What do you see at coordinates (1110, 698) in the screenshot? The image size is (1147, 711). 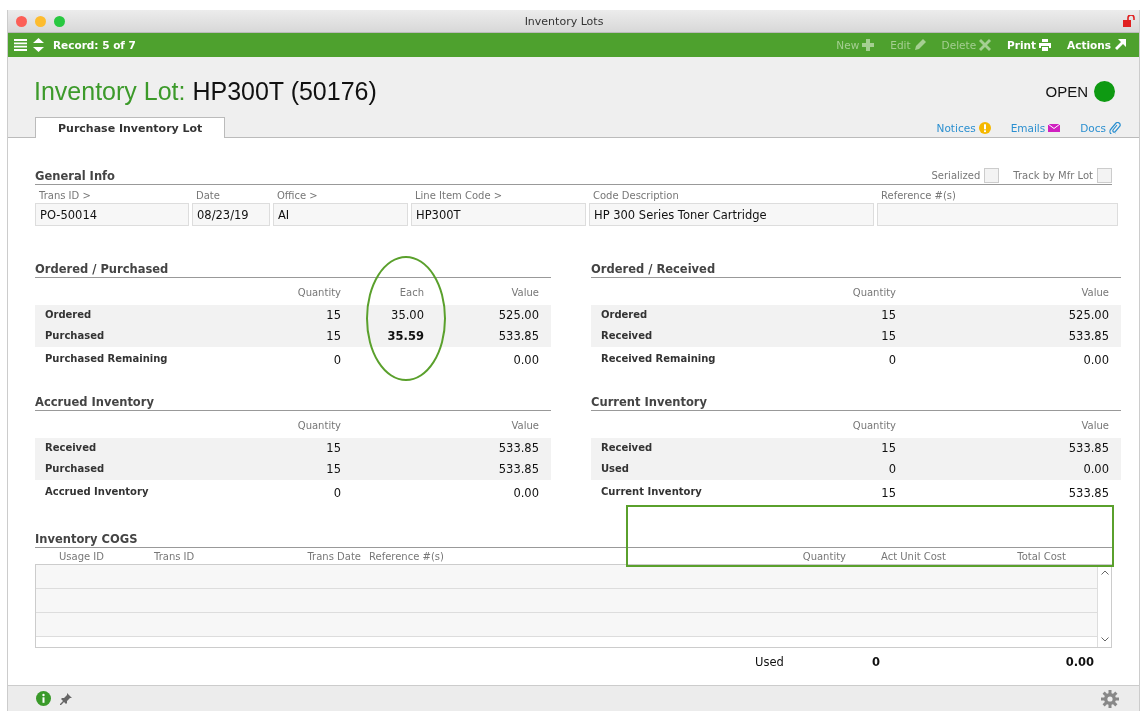 I see `settings-icon` at bounding box center [1110, 698].